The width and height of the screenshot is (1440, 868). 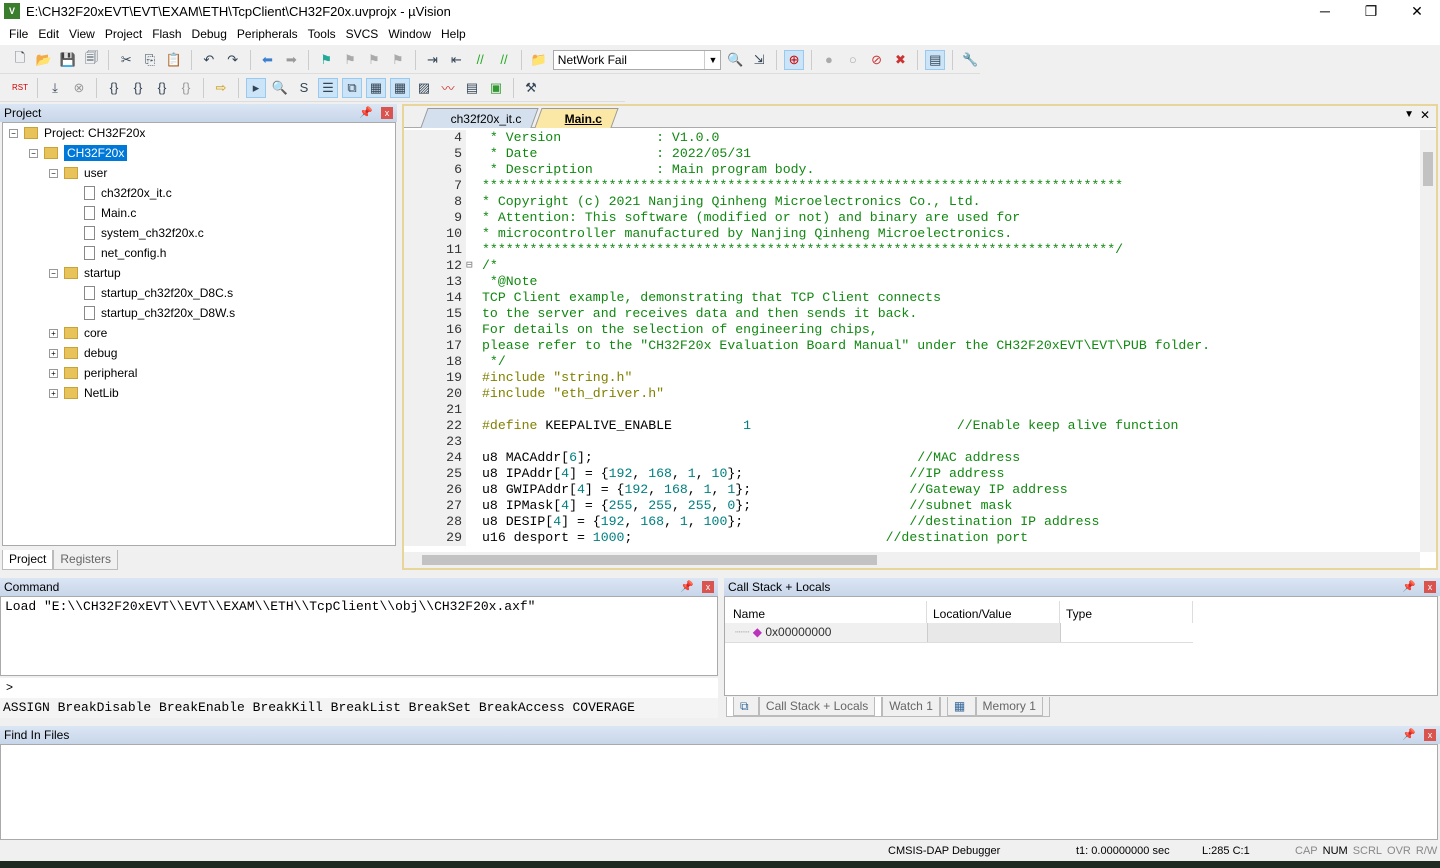 What do you see at coordinates (474, 266) in the screenshot?
I see `fold-gutter: ⊟` at bounding box center [474, 266].